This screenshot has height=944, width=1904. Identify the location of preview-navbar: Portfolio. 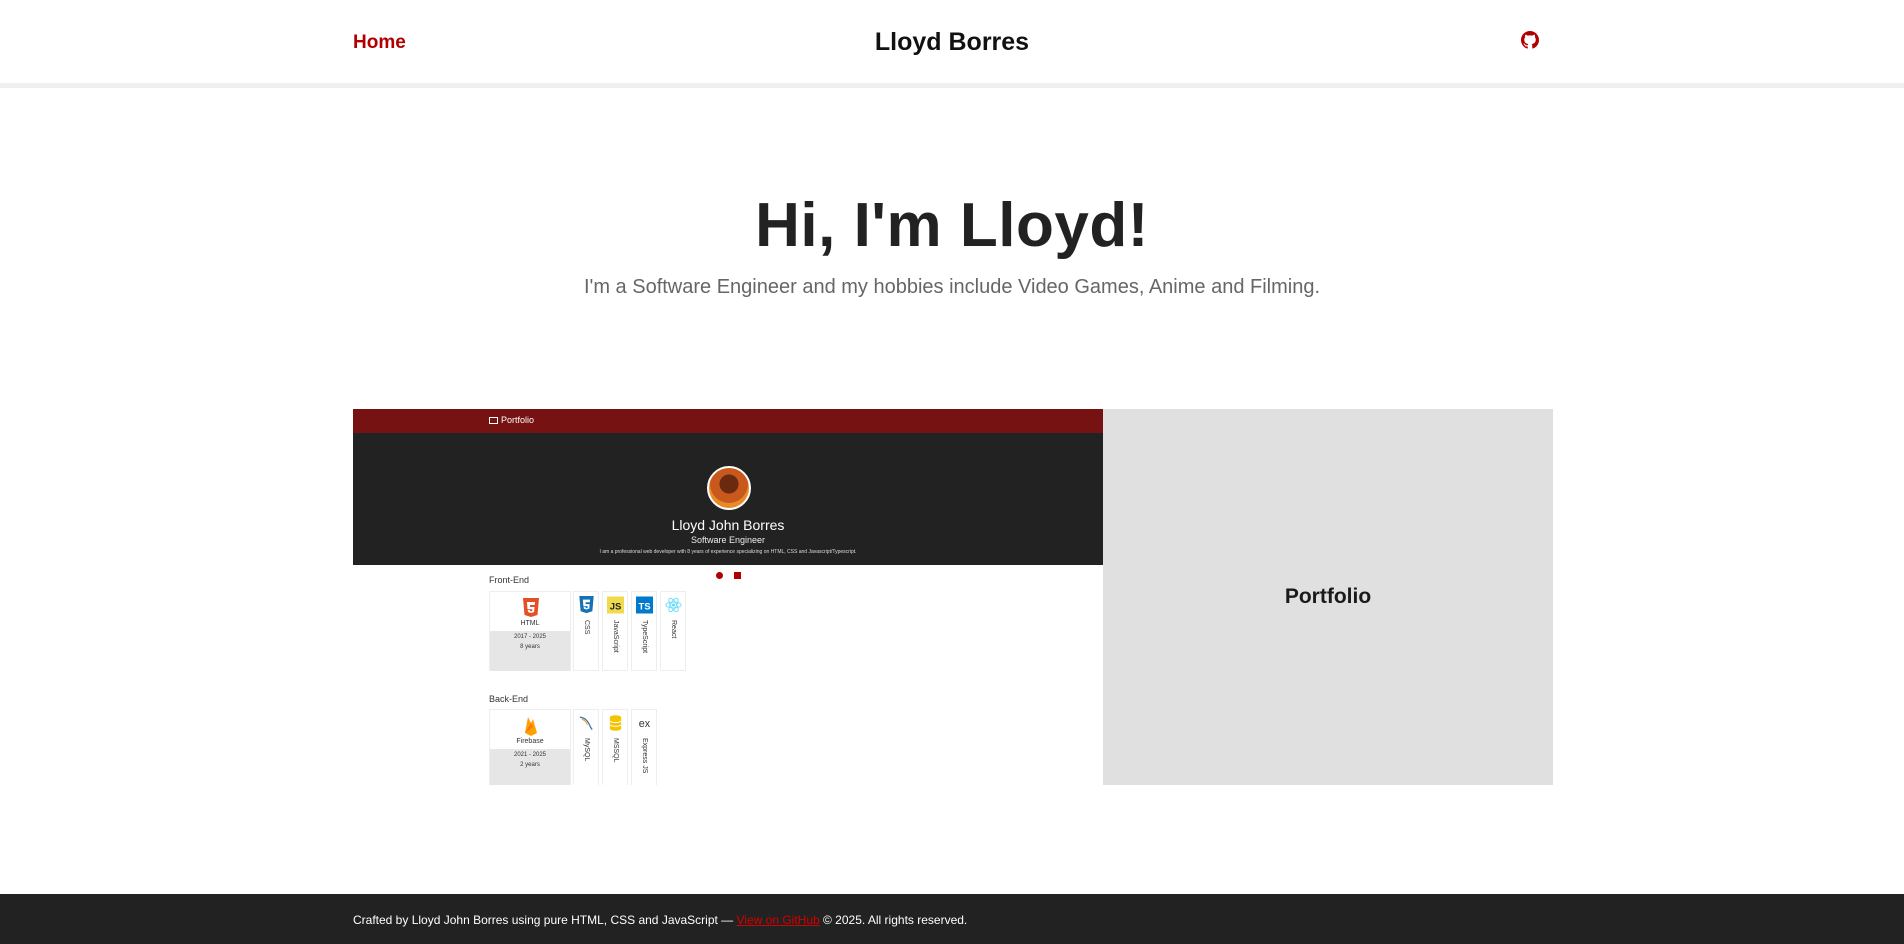
(728, 421).